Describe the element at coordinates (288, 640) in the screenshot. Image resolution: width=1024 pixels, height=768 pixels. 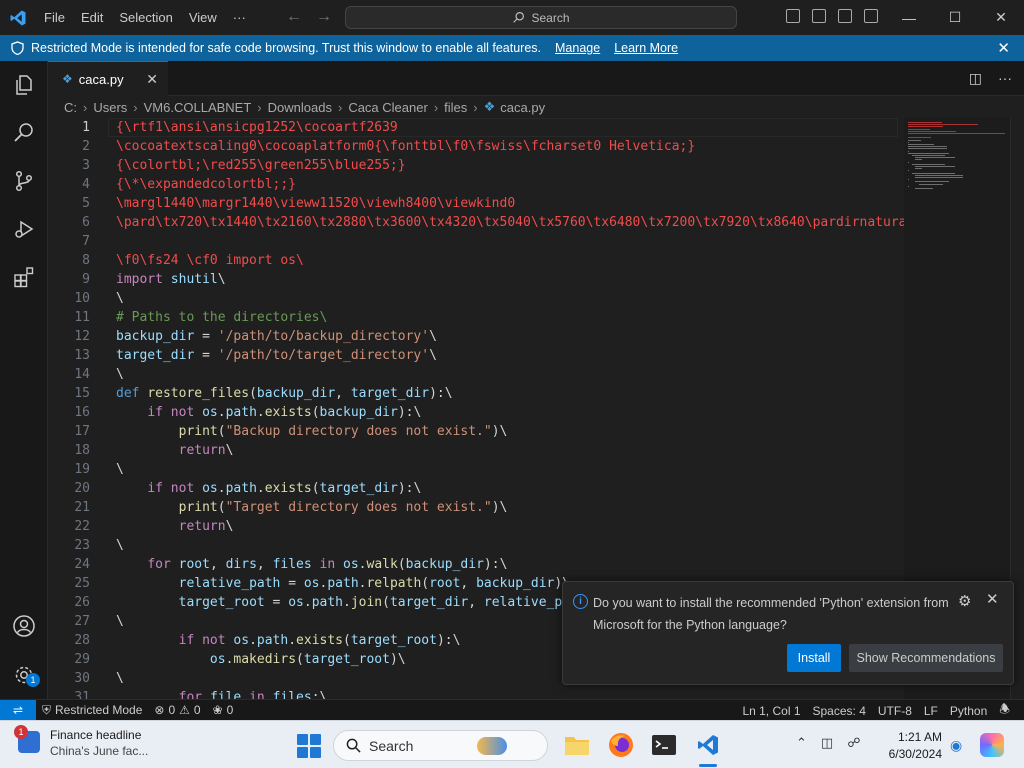
I see `code-line: if not os.path.exists(target_root):\` at that location.